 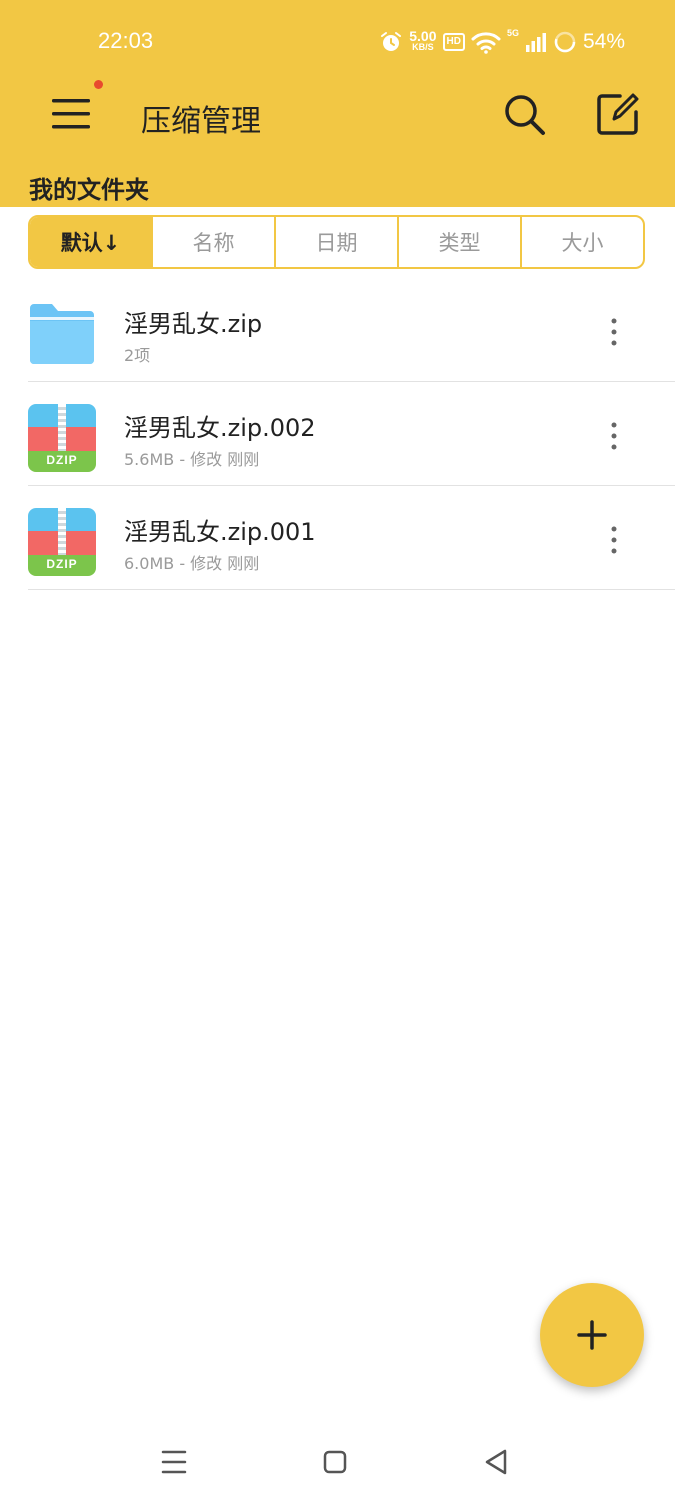 I want to click on file-meta: 2项, so click(x=137, y=355).